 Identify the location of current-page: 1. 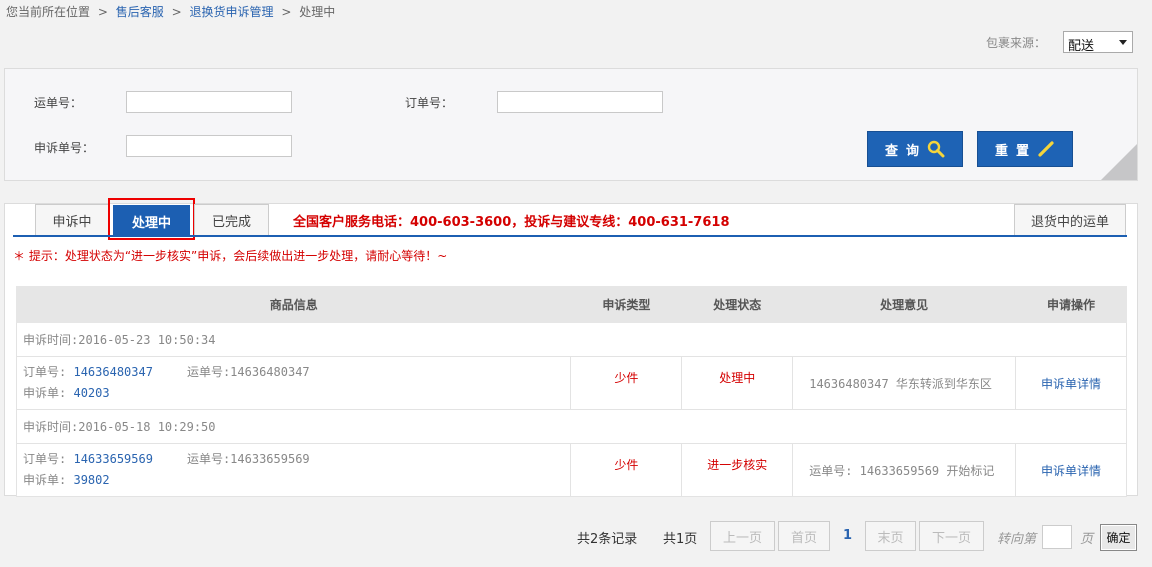
(847, 535).